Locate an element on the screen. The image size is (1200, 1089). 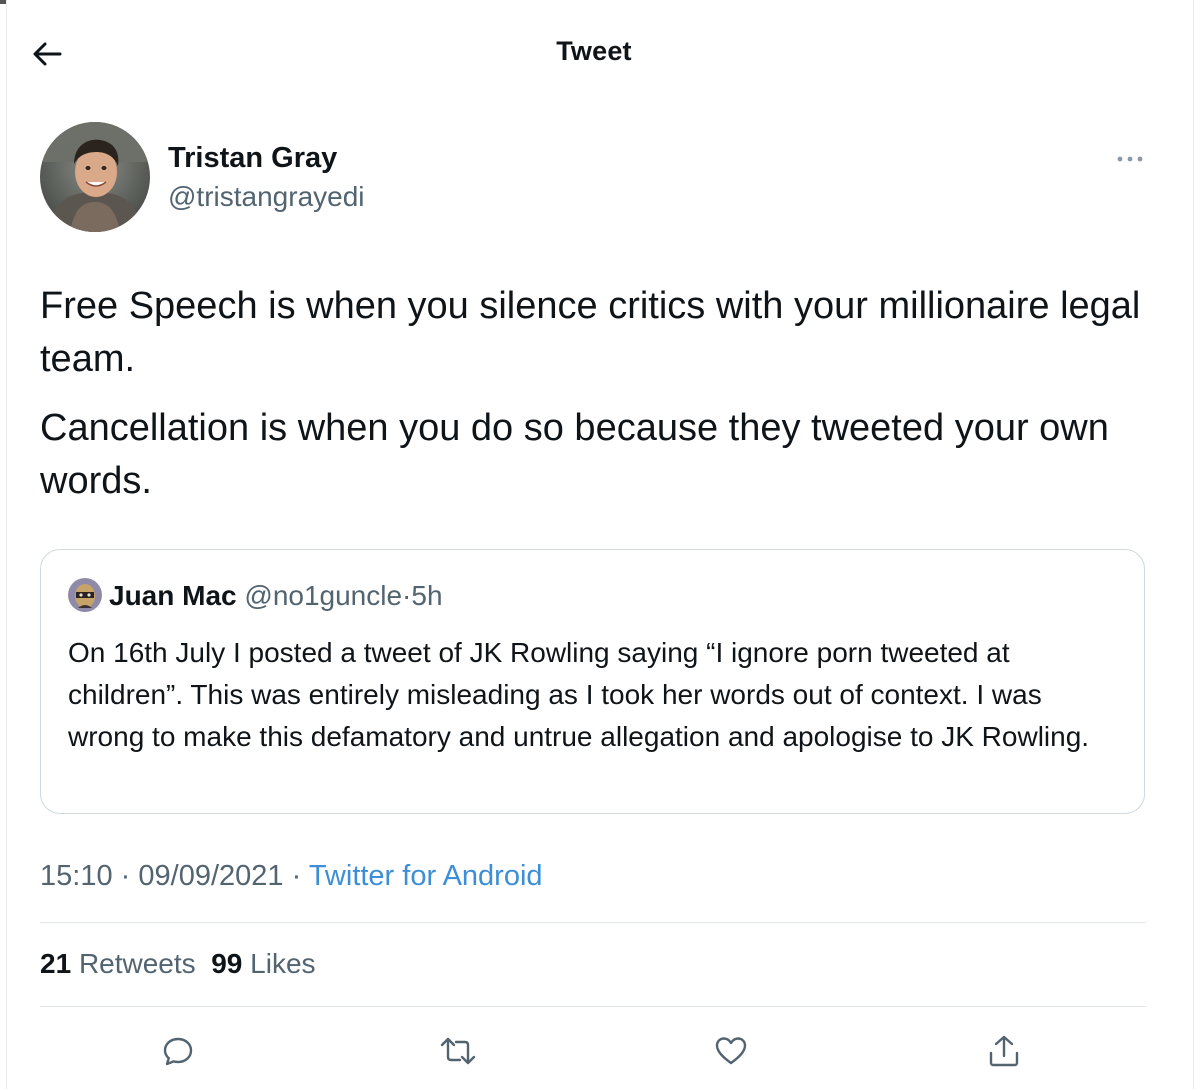
author-avatar is located at coordinates (95, 177).